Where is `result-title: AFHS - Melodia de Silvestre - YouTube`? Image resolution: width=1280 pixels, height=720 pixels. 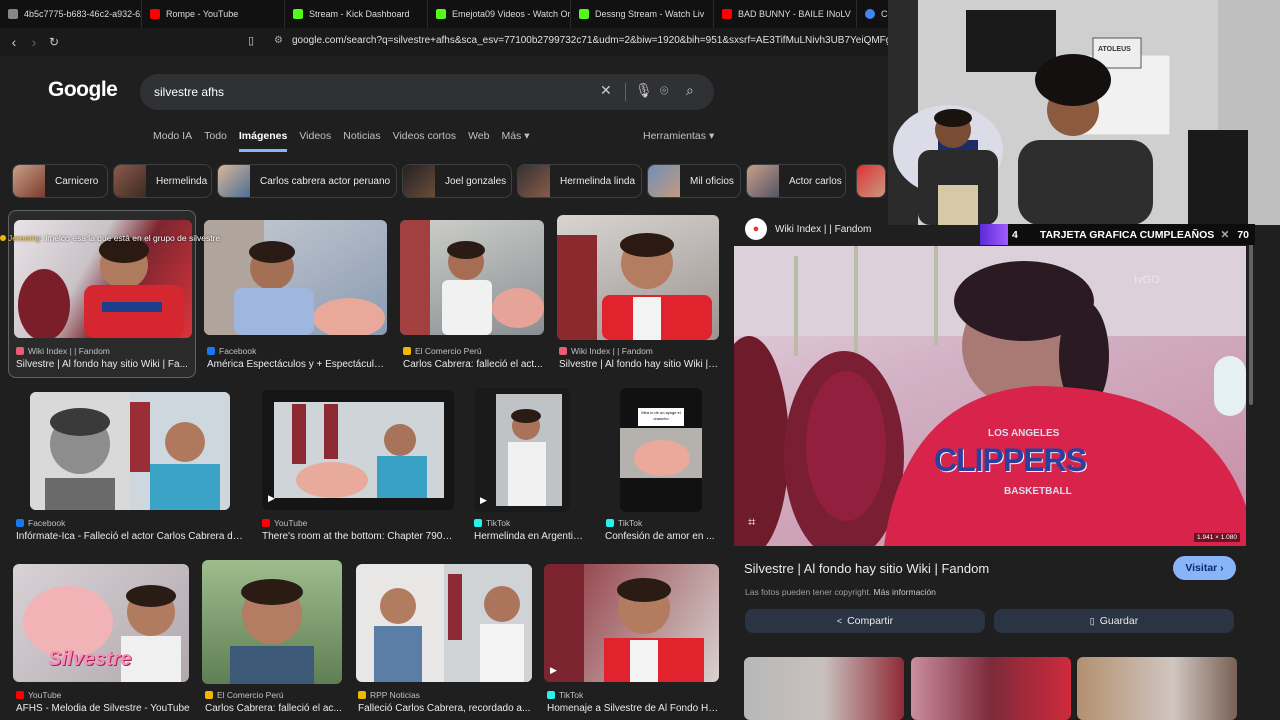
result-title: AFHS - Melodia de Silvestre - YouTube is located at coordinates (104, 708).